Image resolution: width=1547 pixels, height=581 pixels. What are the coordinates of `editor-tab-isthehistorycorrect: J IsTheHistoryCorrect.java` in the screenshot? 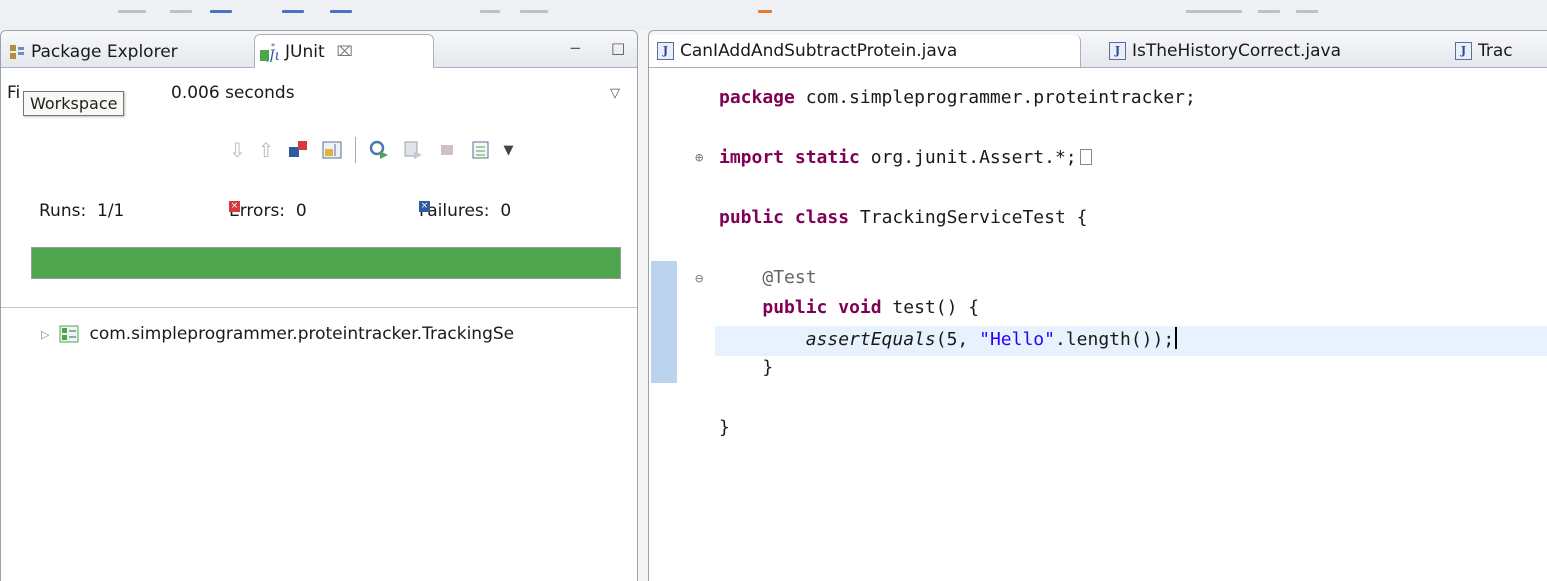 It's located at (1225, 51).